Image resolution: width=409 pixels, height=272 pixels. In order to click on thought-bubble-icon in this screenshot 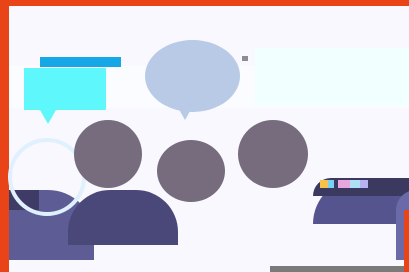, I will do `click(192, 76)`.